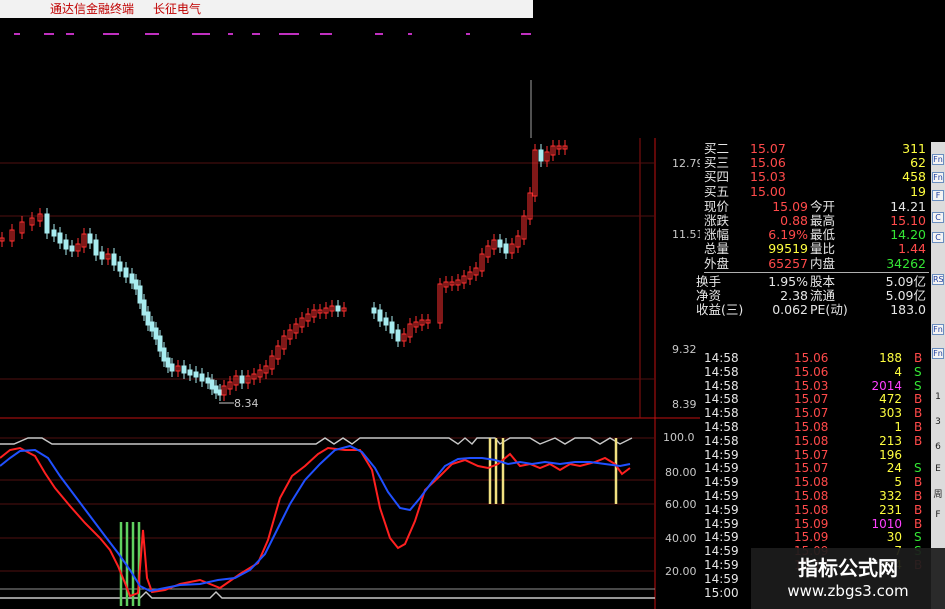 Image resolution: width=945 pixels, height=609 pixels. I want to click on tick-price: 15.03, so click(811, 385).